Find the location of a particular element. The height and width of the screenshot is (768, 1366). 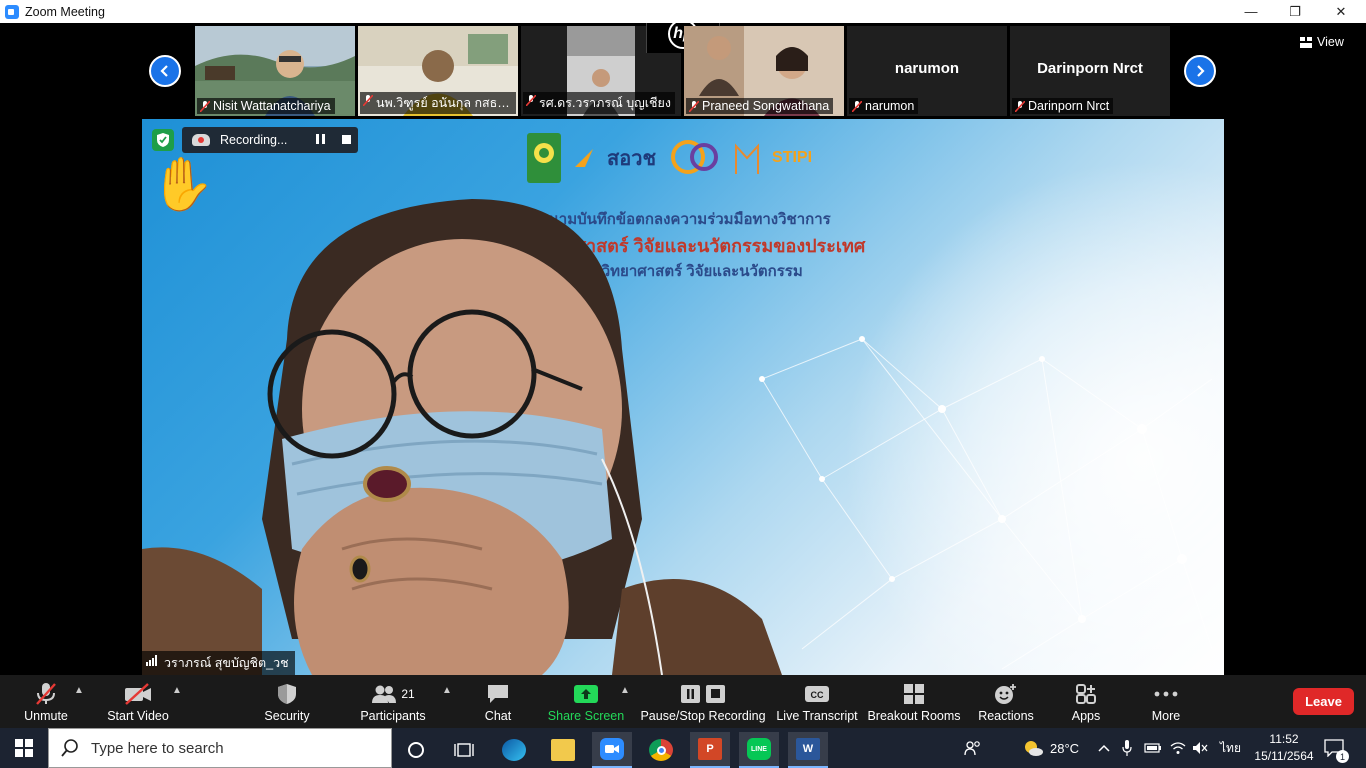

chevron-left-icon is located at coordinates (164, 71).